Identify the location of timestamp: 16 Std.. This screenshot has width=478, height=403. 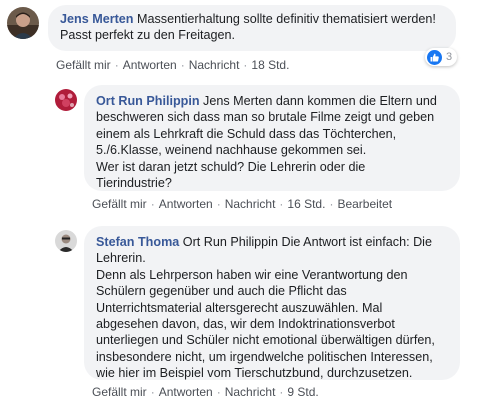
(306, 204).